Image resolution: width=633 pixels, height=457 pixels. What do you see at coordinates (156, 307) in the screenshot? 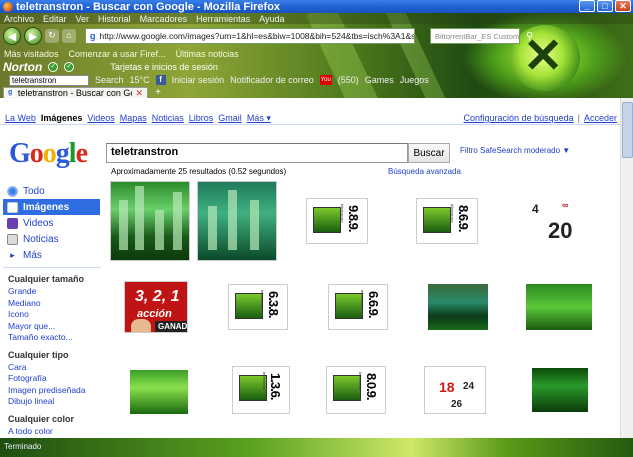
I see `image-result: 3, 2, 1 acción GANADORES` at bounding box center [156, 307].